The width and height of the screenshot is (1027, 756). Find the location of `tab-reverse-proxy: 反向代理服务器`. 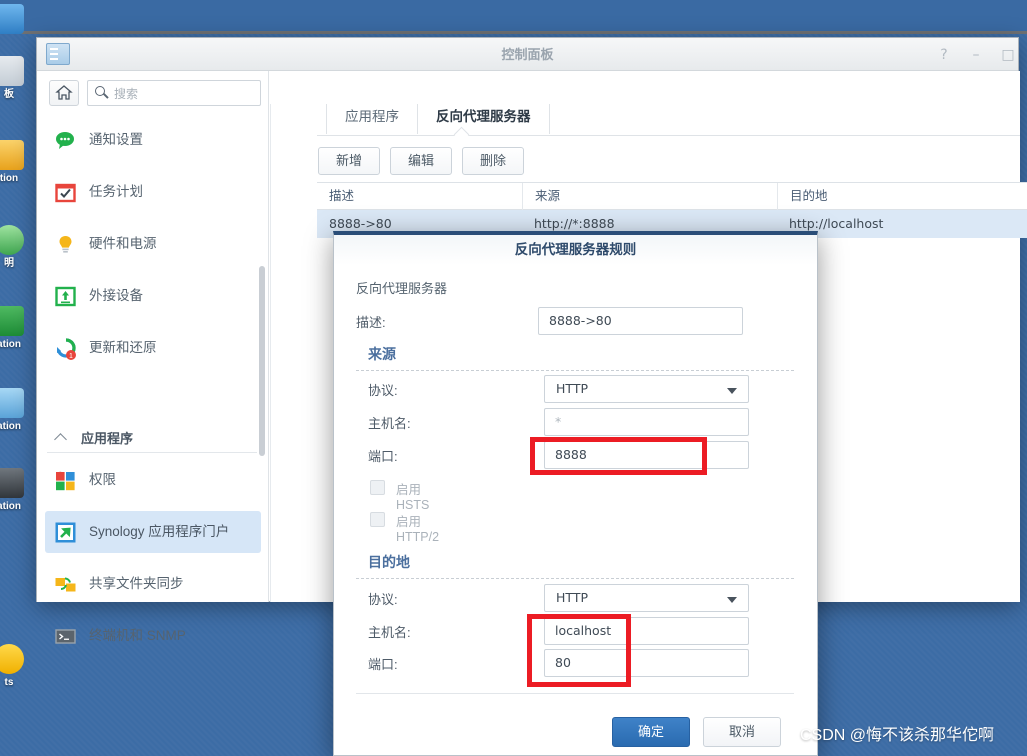

tab-reverse-proxy: 反向代理服务器 is located at coordinates (483, 119).